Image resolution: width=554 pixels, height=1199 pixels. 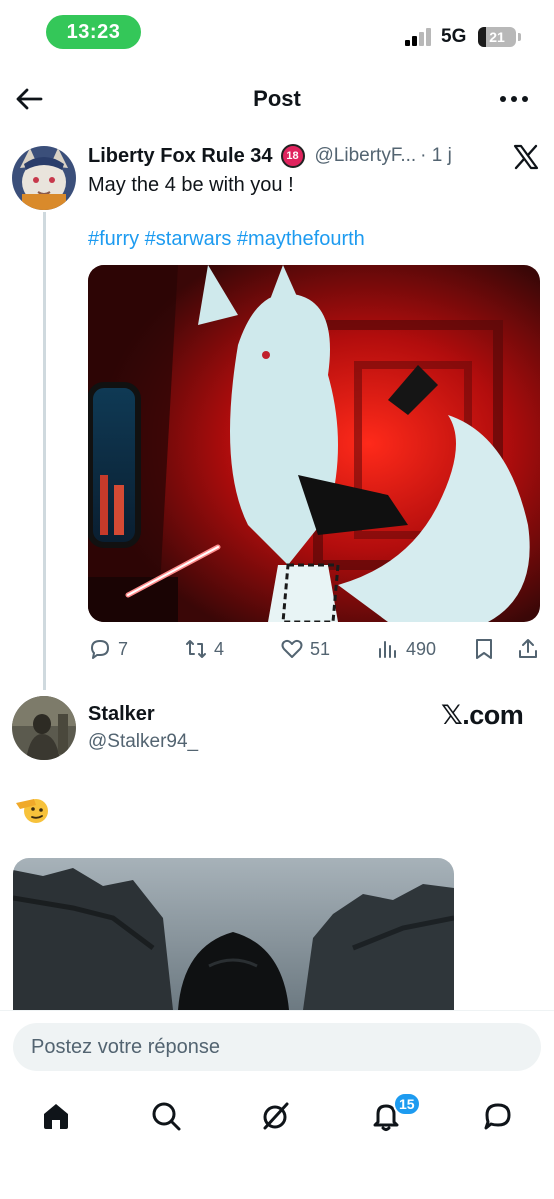 I want to click on avatar, so click(x=44, y=178).